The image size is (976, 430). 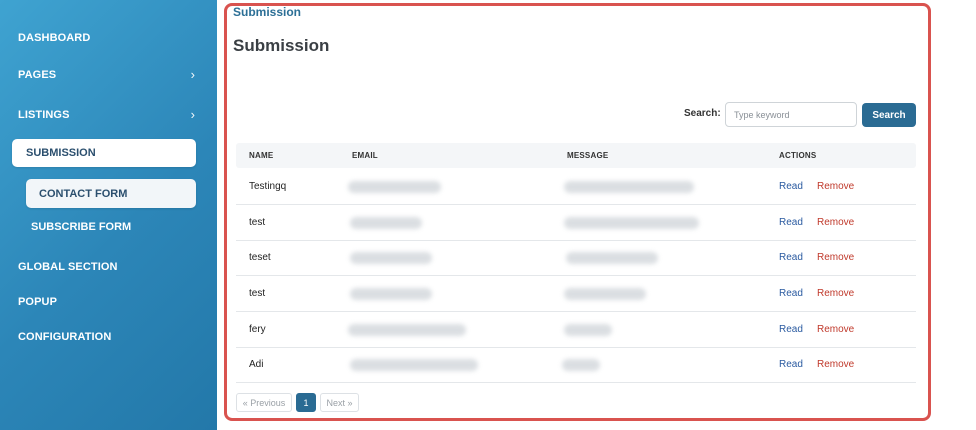 What do you see at coordinates (83, 193) in the screenshot?
I see `sidebar-item-label: CONTACT FORM` at bounding box center [83, 193].